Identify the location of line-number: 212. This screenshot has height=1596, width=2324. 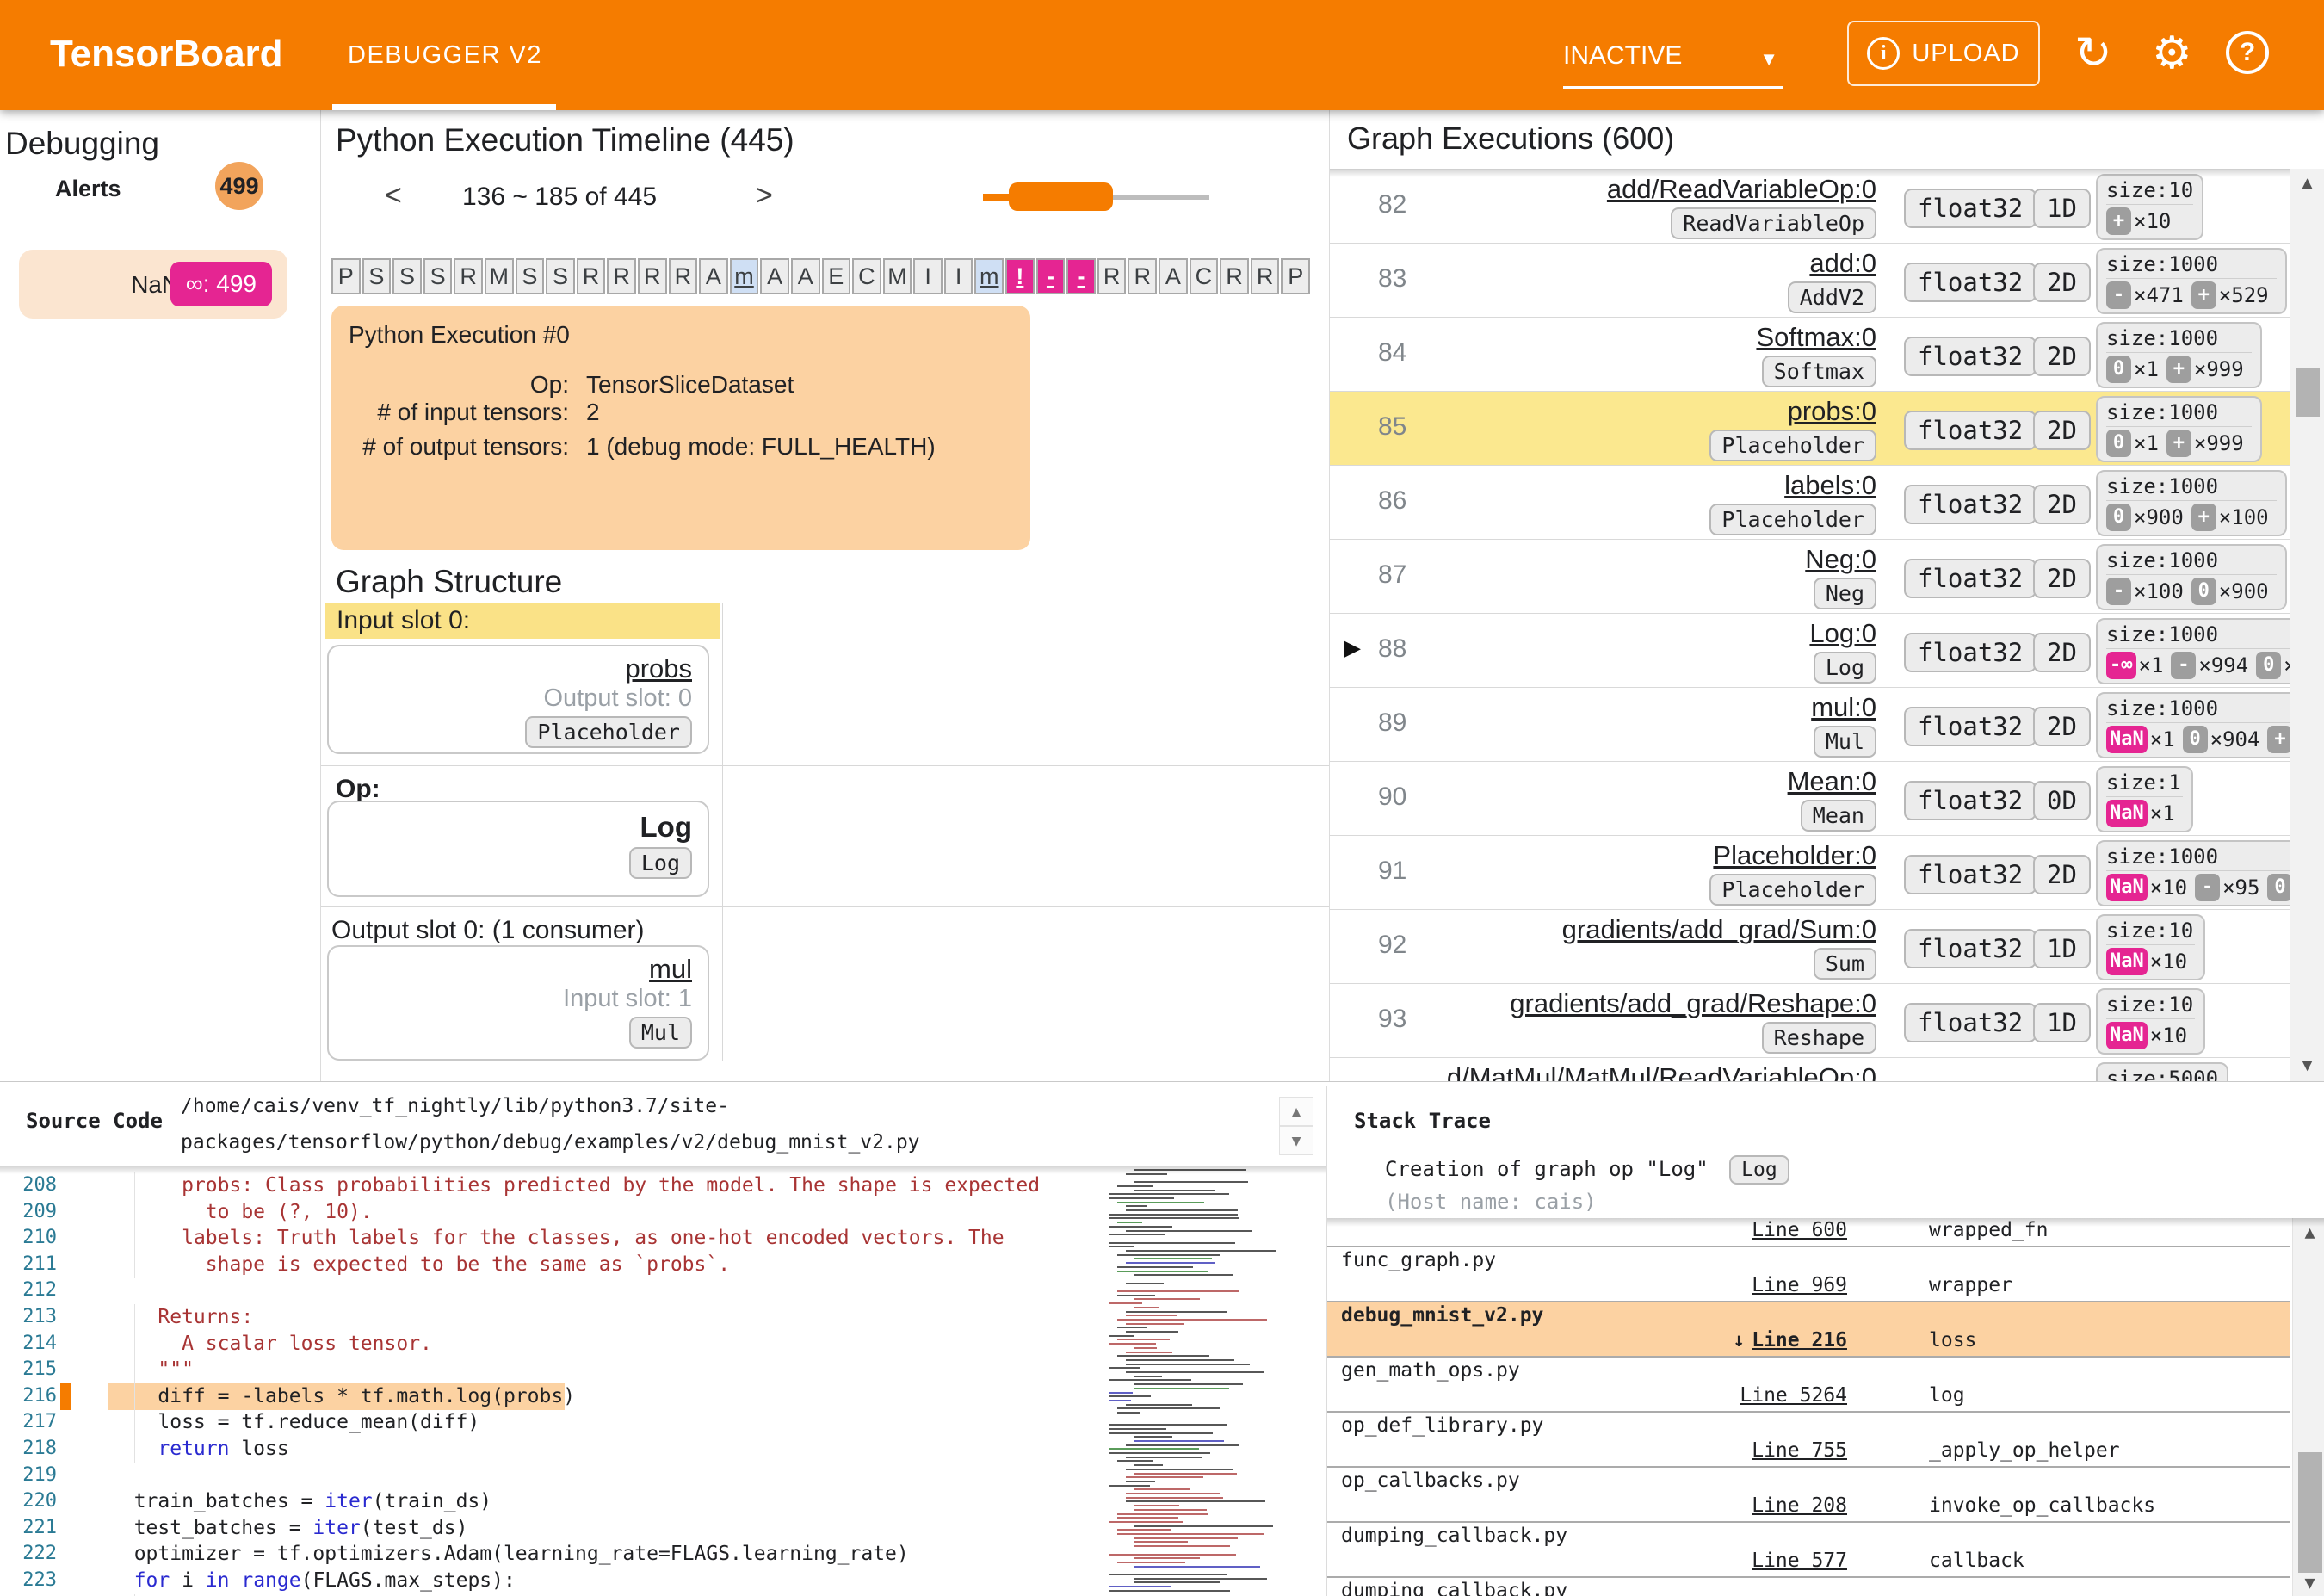
(28, 1290).